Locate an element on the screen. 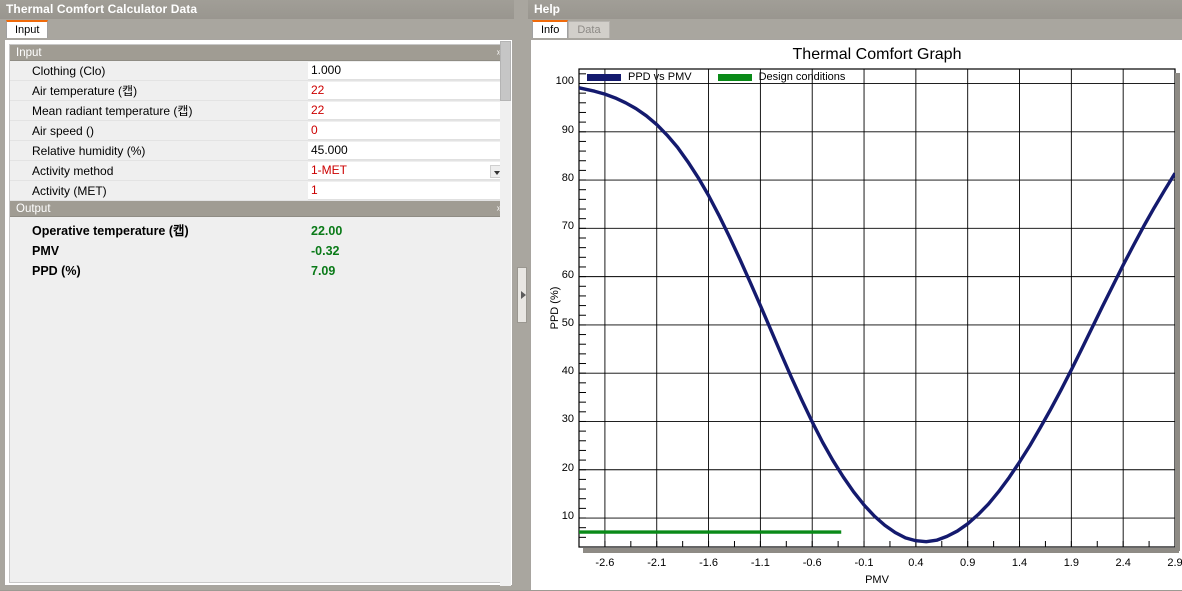 This screenshot has height=591, width=1182. row-clothing: Clothing (Clo) 1.000 is located at coordinates (259, 71).